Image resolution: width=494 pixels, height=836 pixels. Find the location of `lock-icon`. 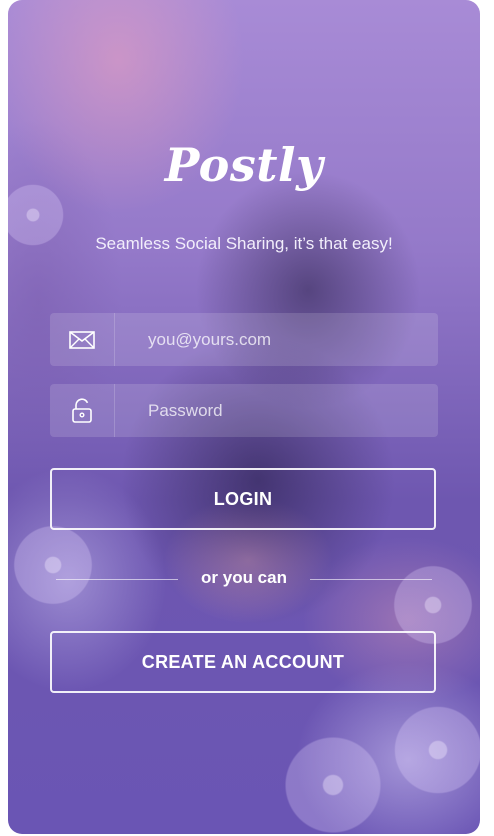

lock-icon is located at coordinates (82, 410).